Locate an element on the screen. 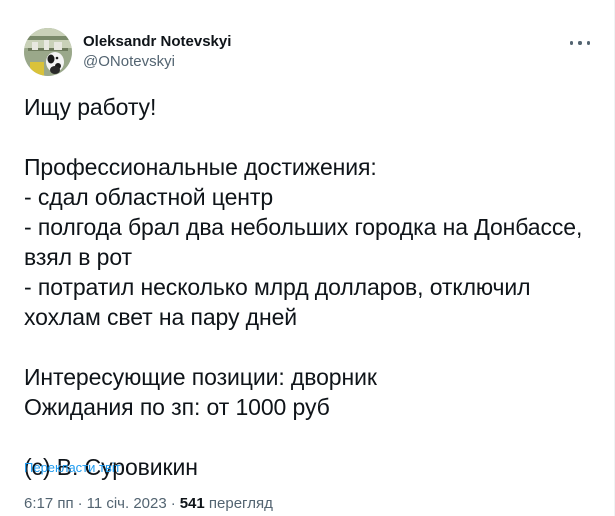  views-count: 541 is located at coordinates (192, 503).